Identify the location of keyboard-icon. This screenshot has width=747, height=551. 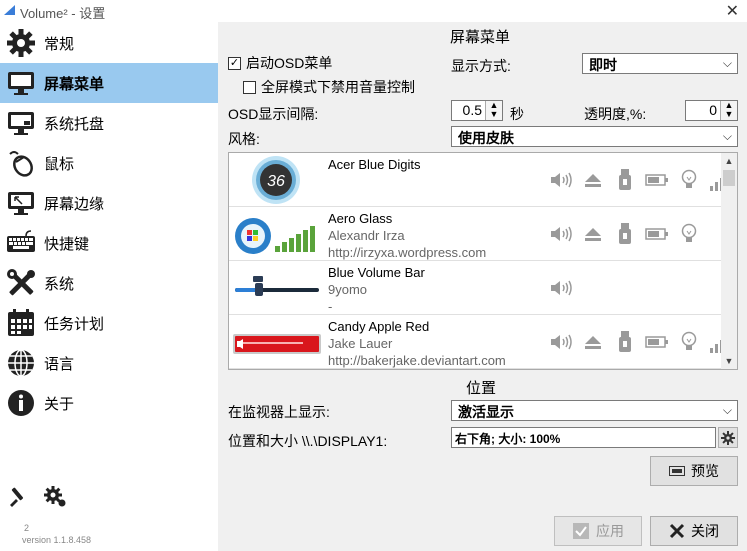
(21, 243).